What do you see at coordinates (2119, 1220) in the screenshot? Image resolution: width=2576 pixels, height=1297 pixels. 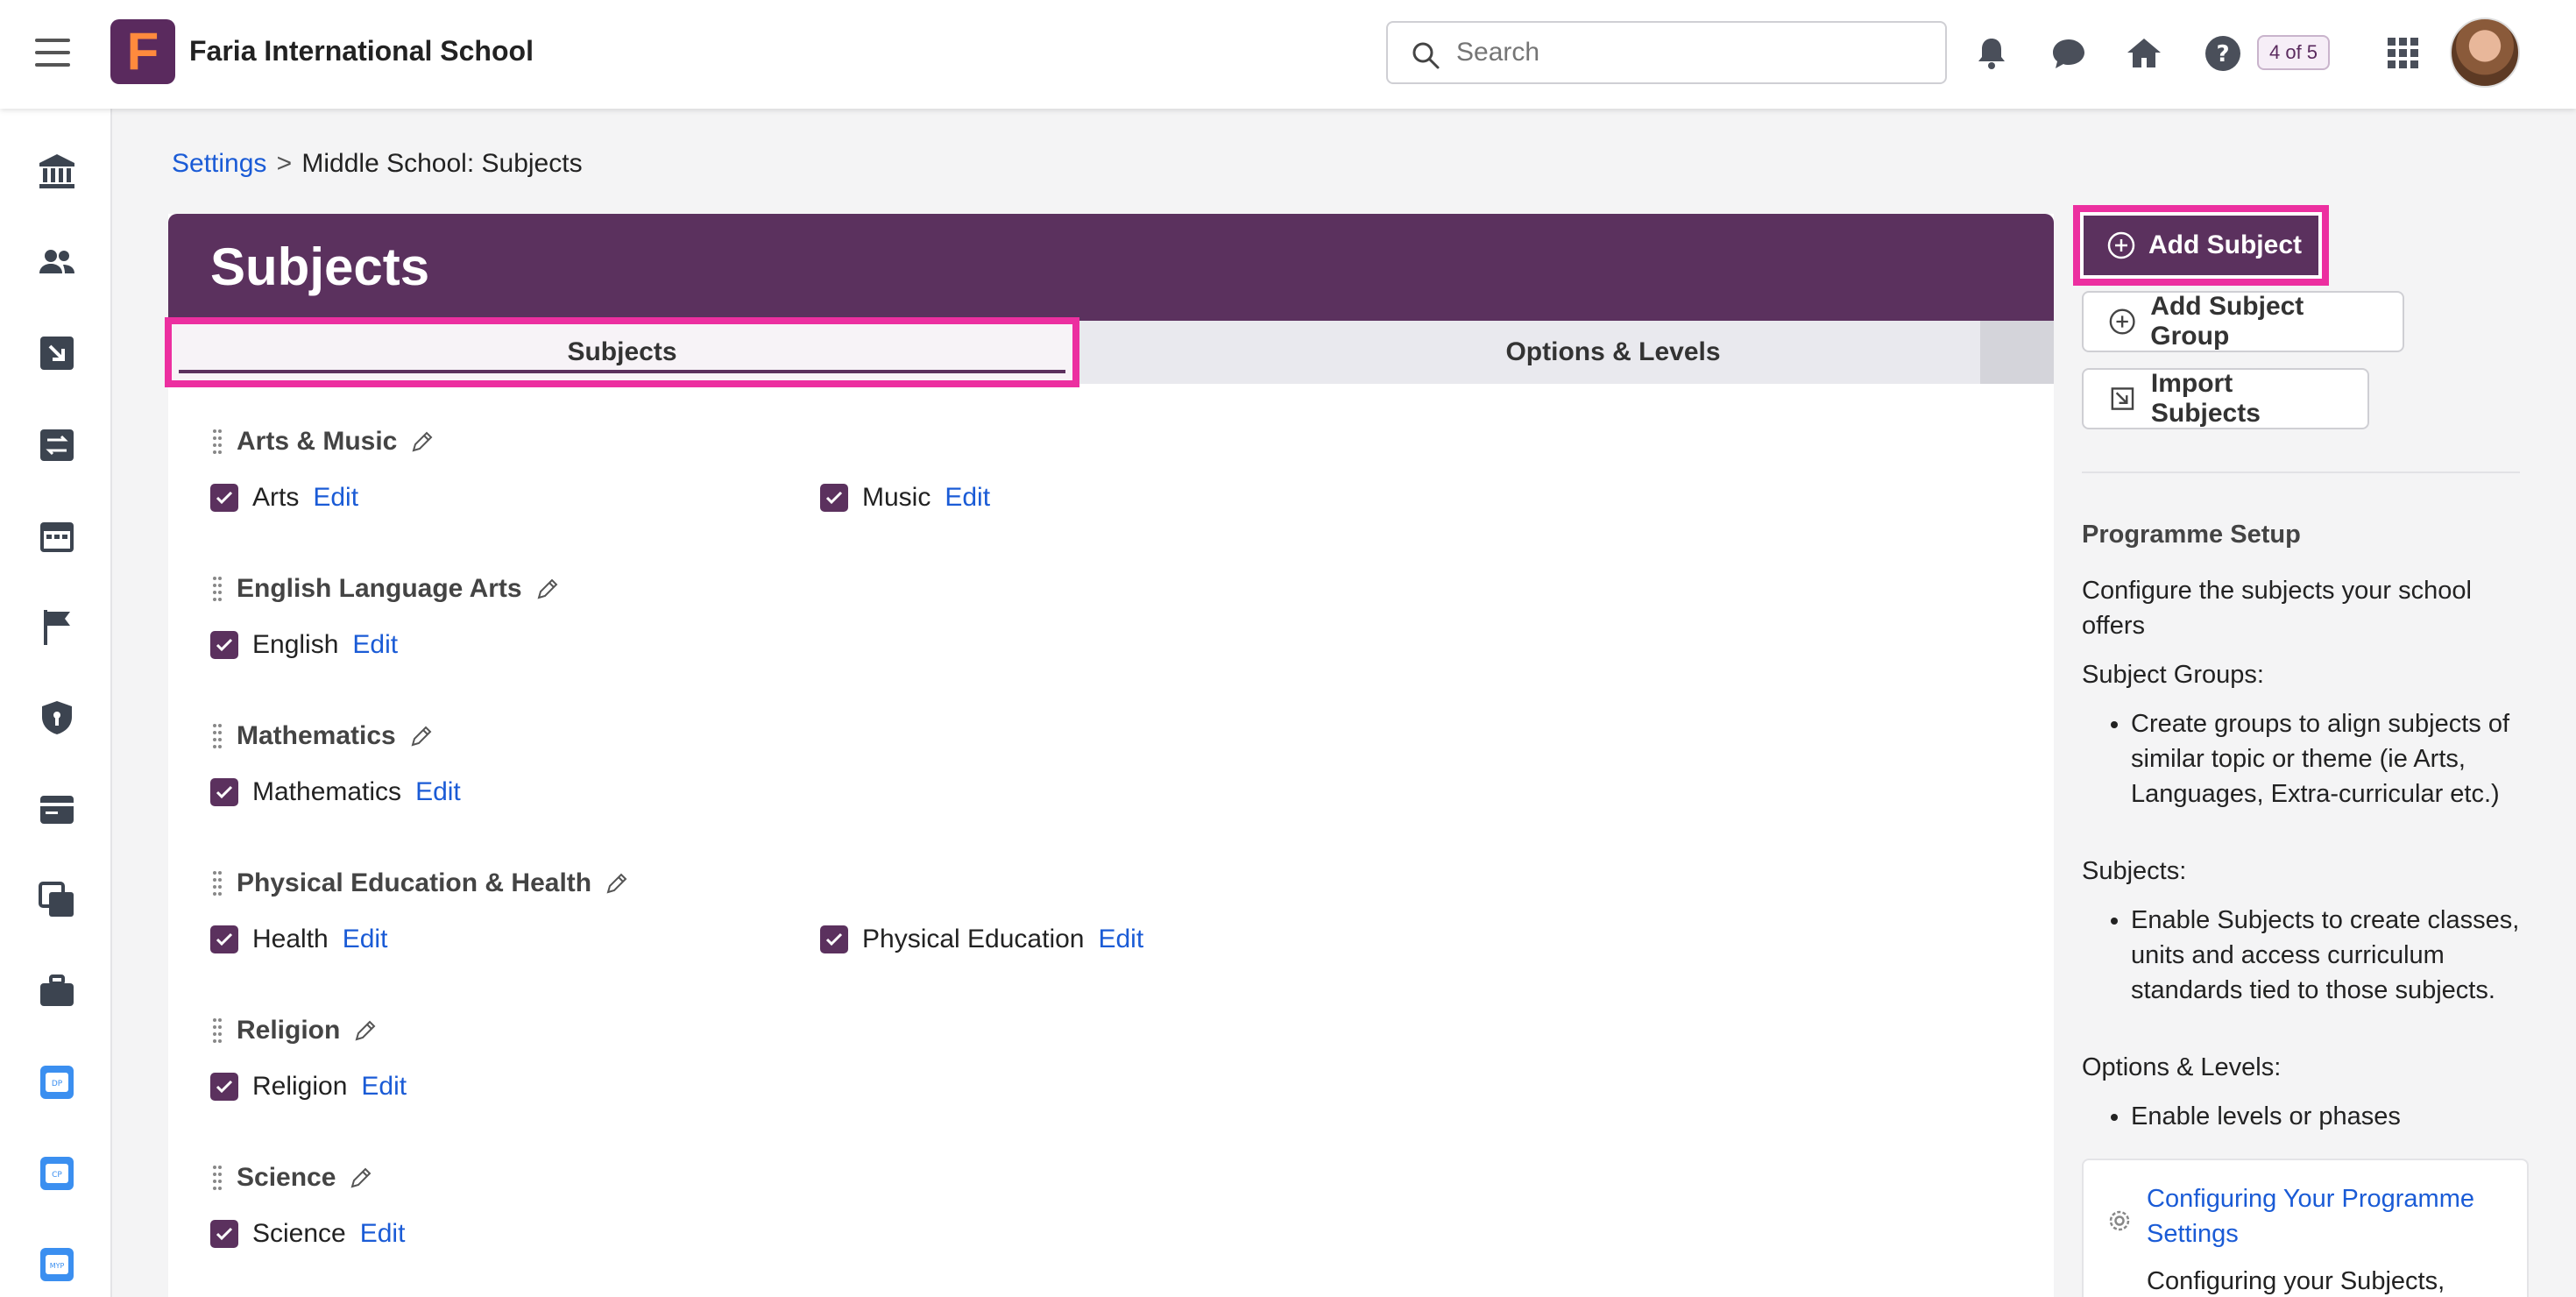 I see `gear-icon` at bounding box center [2119, 1220].